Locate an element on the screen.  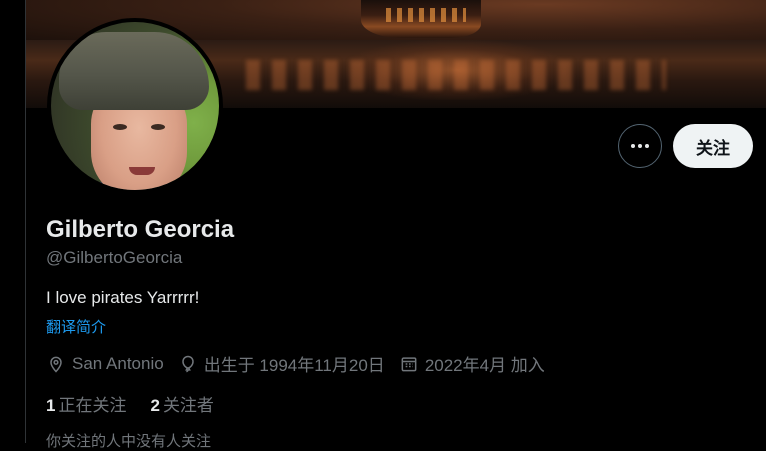
joined-item: 2022年4月 加入 is located at coordinates (472, 363).